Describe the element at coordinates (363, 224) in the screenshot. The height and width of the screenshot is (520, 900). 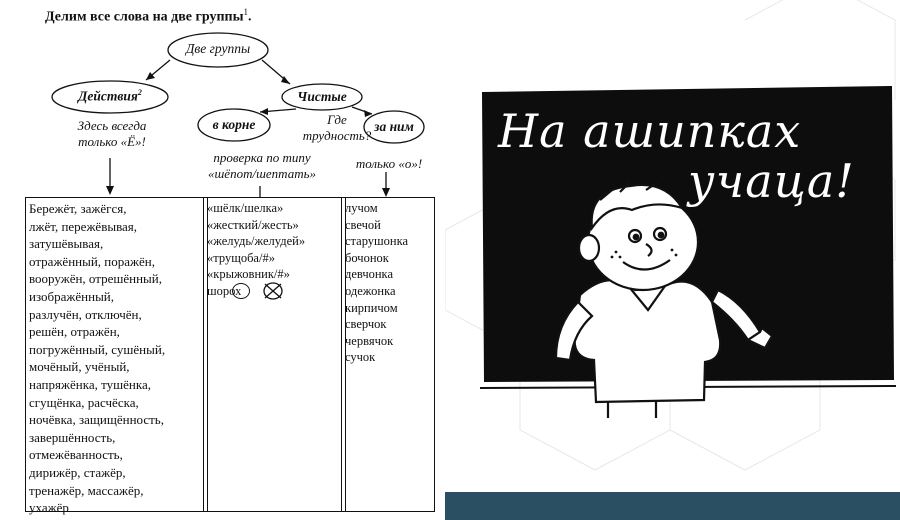
I see `table-row: свечой` at that location.